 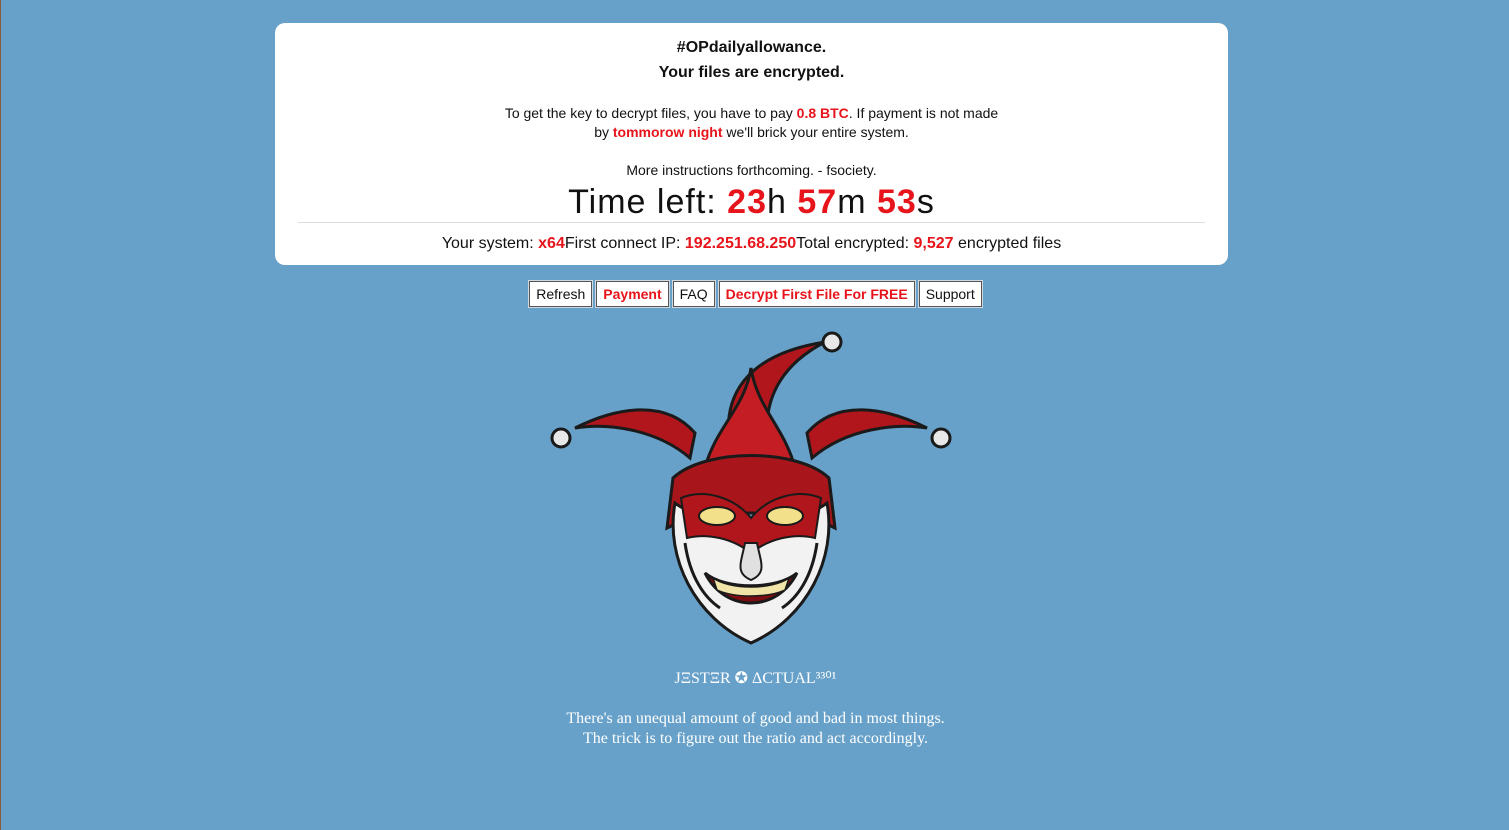 What do you see at coordinates (950, 294) in the screenshot?
I see `support-button: Support` at bounding box center [950, 294].